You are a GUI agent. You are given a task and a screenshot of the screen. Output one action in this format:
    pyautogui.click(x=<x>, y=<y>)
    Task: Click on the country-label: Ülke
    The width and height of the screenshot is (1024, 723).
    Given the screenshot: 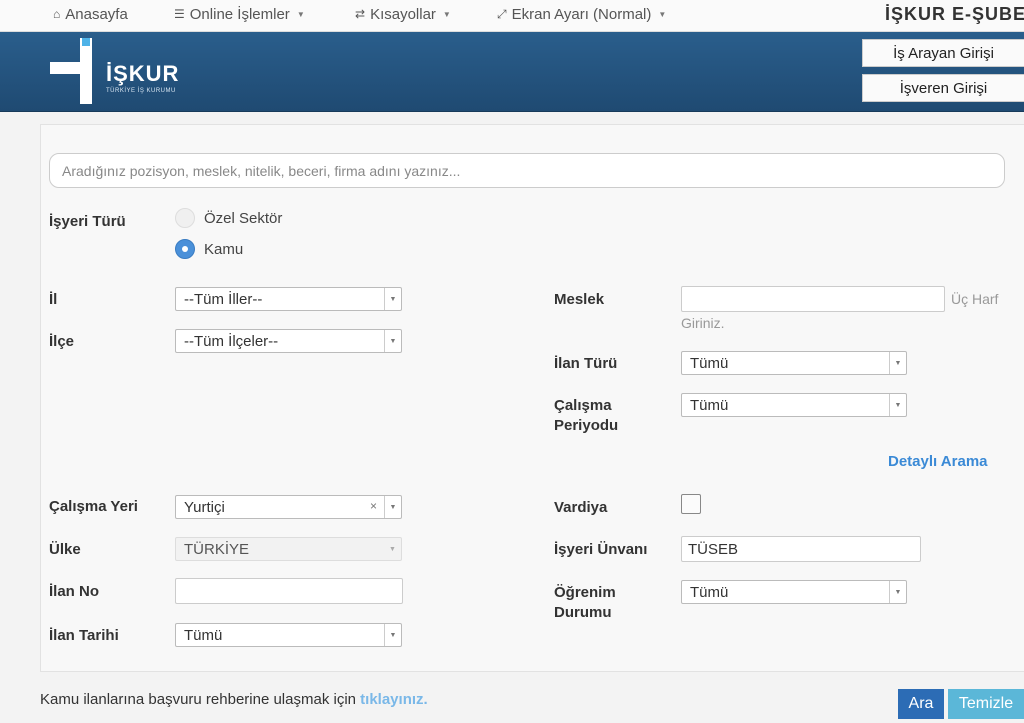 What is the action you would take?
    pyautogui.click(x=65, y=549)
    